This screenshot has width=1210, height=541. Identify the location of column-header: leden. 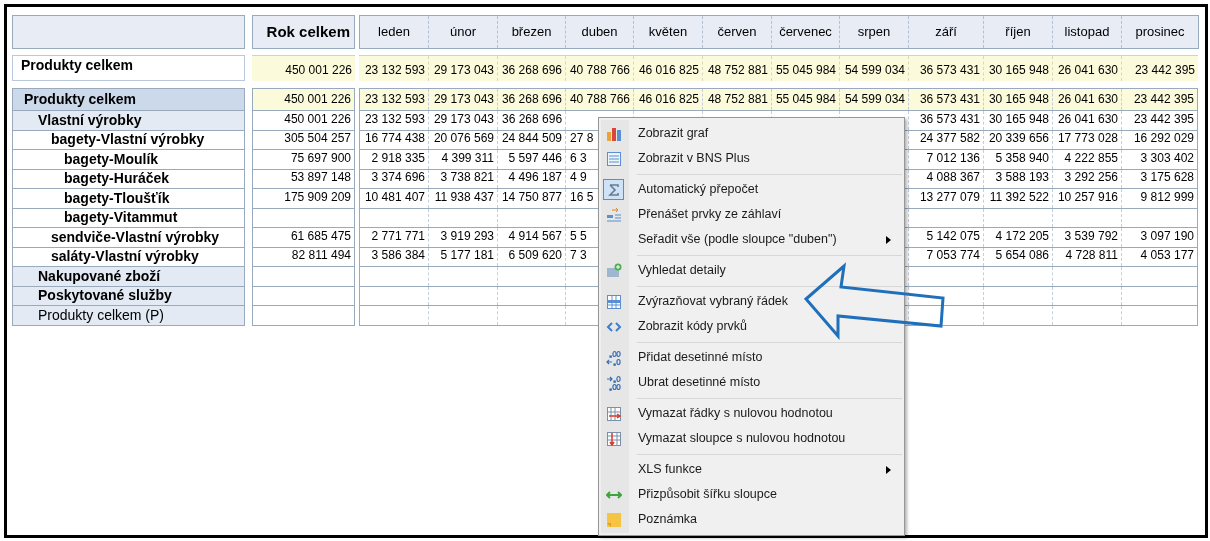
(394, 32).